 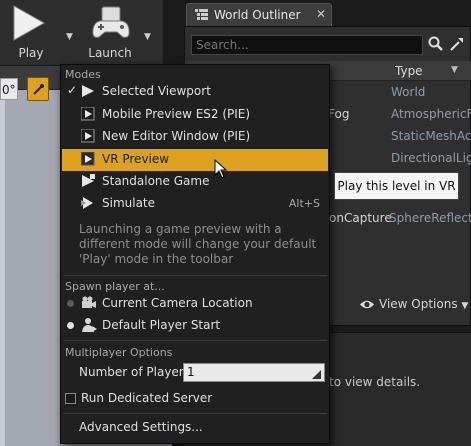 What do you see at coordinates (339, 114) in the screenshot?
I see `row-name: Fog` at bounding box center [339, 114].